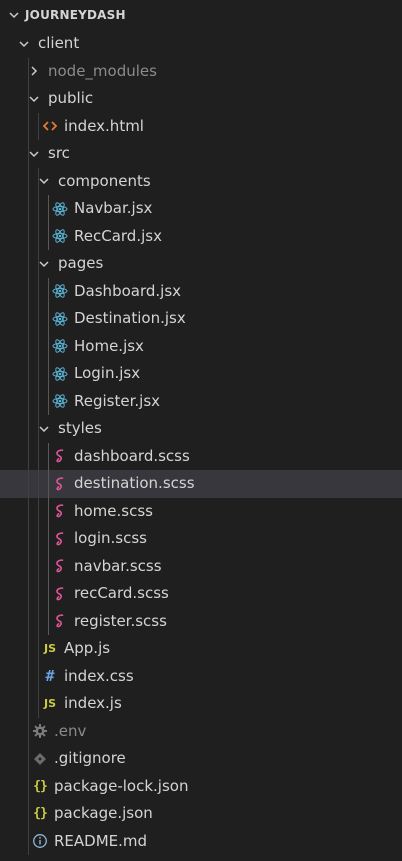 The image size is (402, 861). I want to click on tree-item-label: node_modules, so click(102, 70).